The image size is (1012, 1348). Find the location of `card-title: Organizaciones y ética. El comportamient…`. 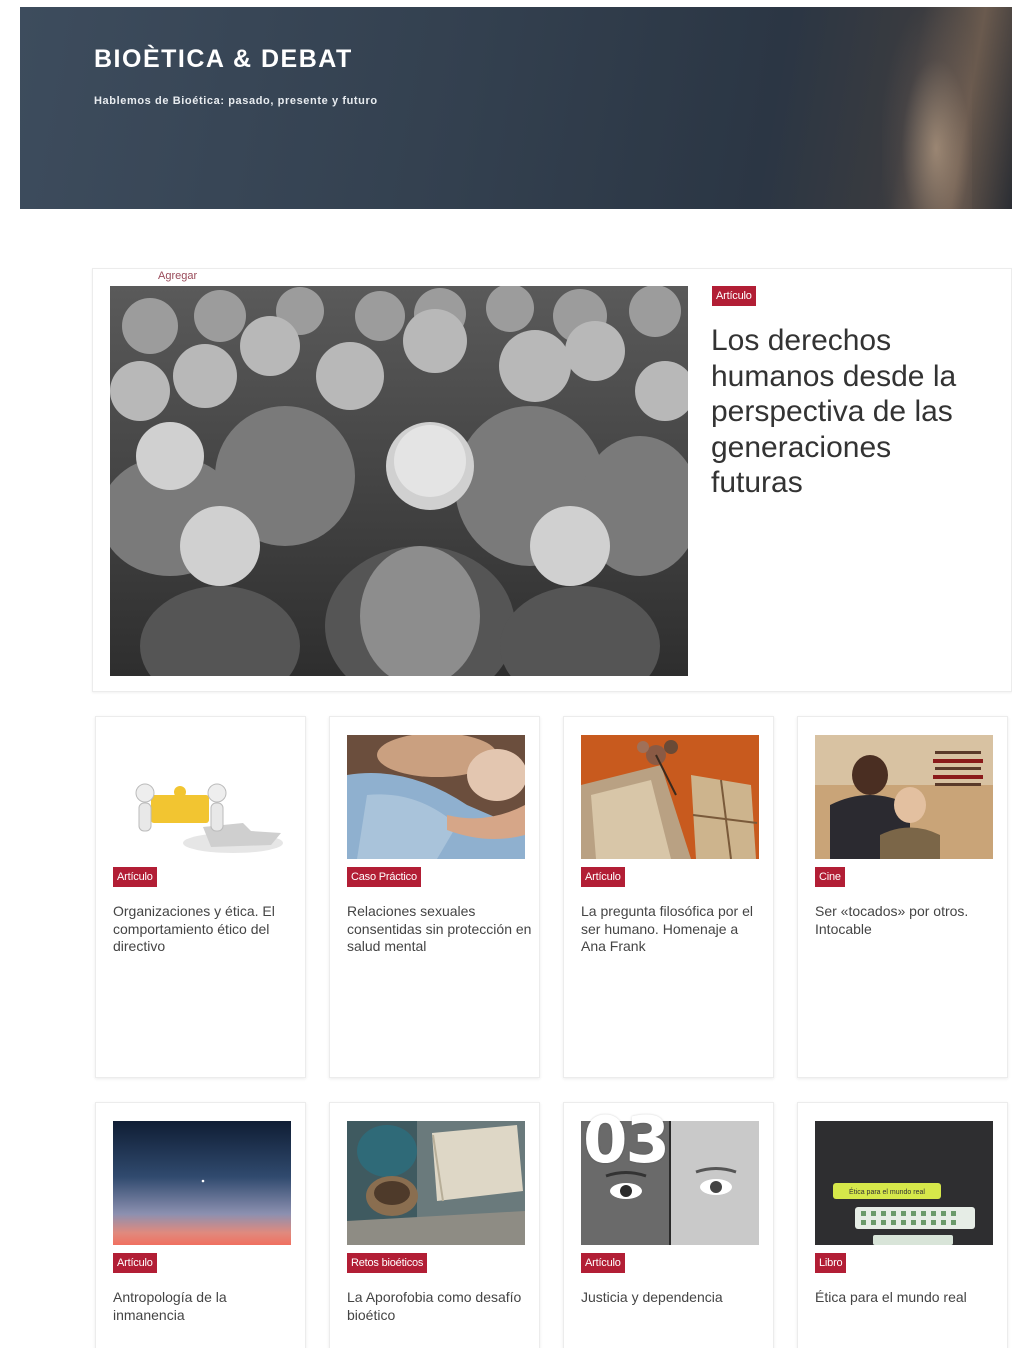

card-title: Organizaciones y ética. El comportamient… is located at coordinates (205, 929).